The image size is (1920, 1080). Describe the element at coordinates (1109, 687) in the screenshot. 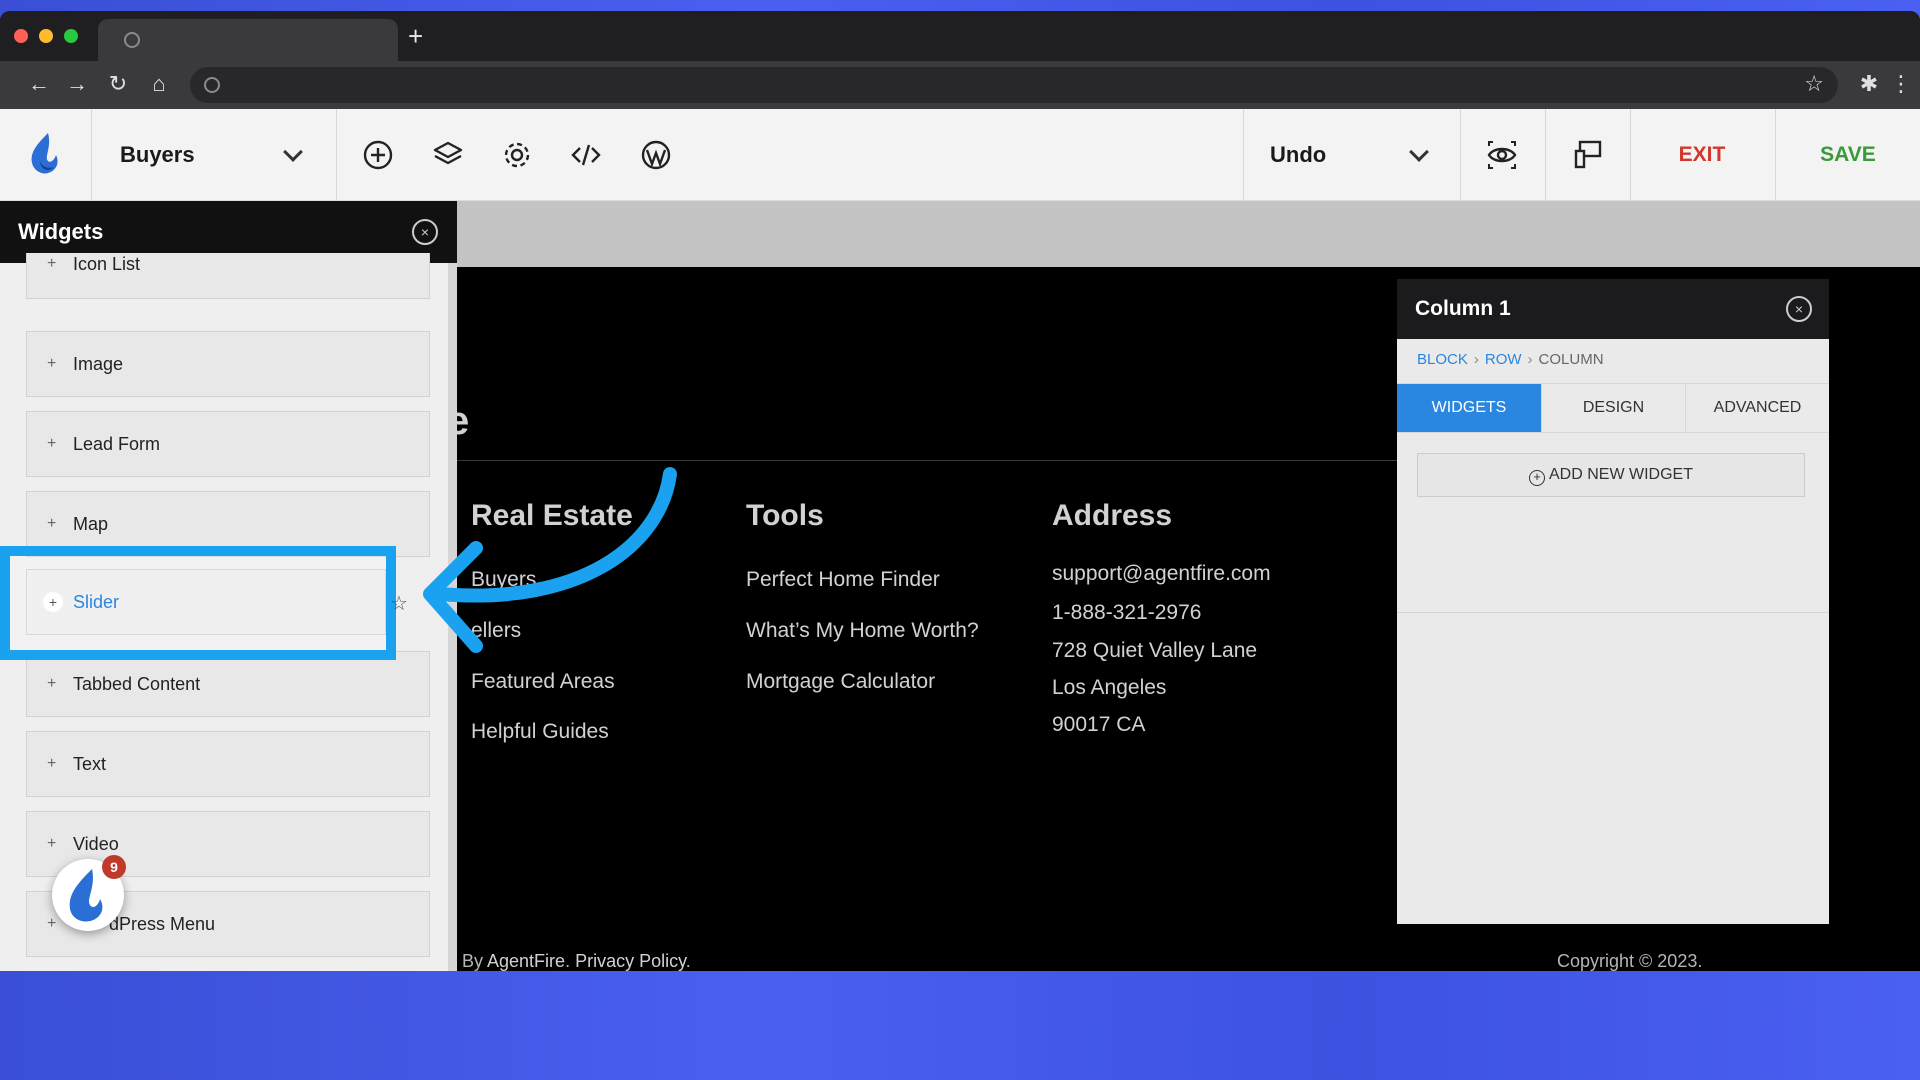

I see `footer-city: Los Angeles` at that location.